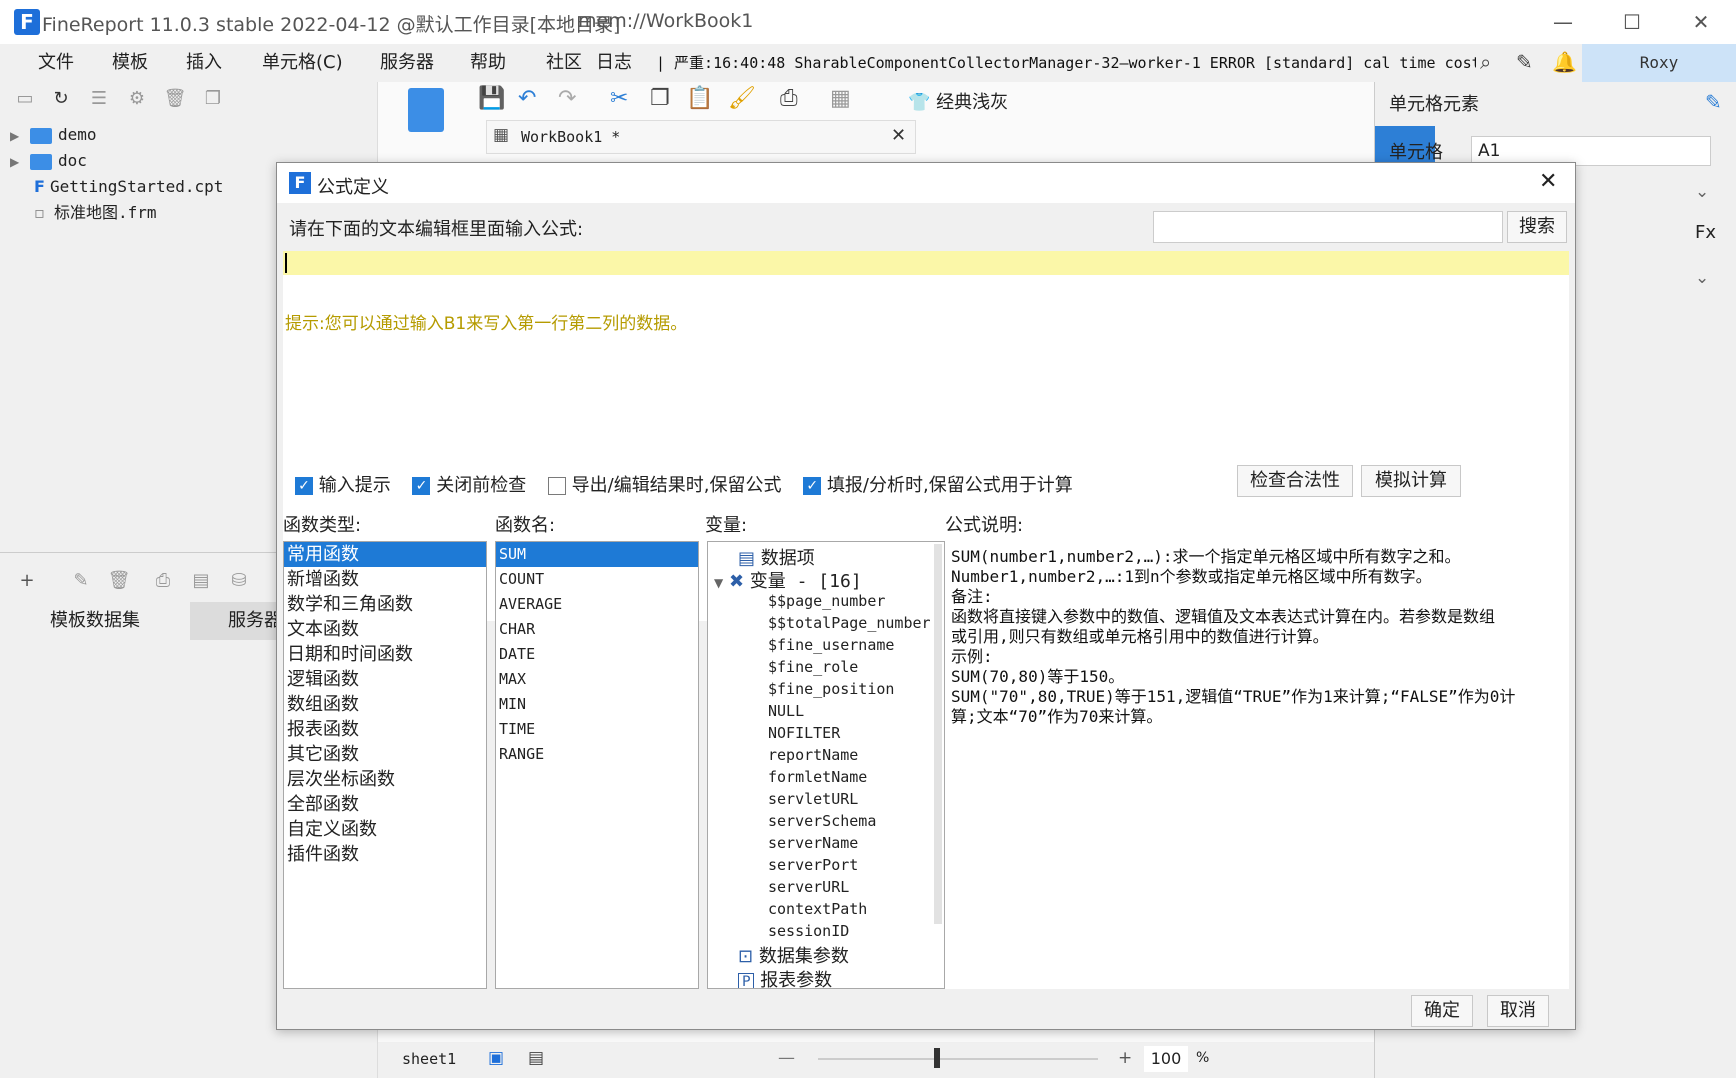 This screenshot has height=1078, width=1736. What do you see at coordinates (426, 110) in the screenshot?
I see `report-icon` at bounding box center [426, 110].